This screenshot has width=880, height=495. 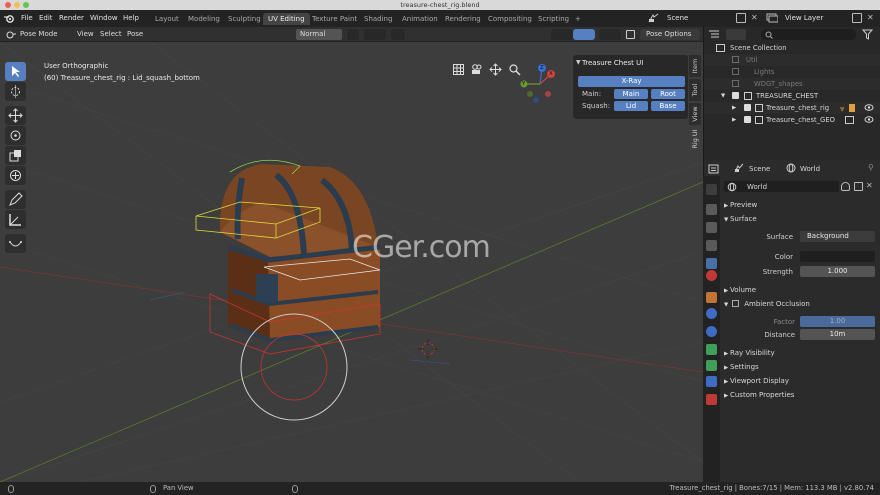 What do you see at coordinates (837, 236) in the screenshot?
I see `surface-shader-dropdown: Background` at bounding box center [837, 236].